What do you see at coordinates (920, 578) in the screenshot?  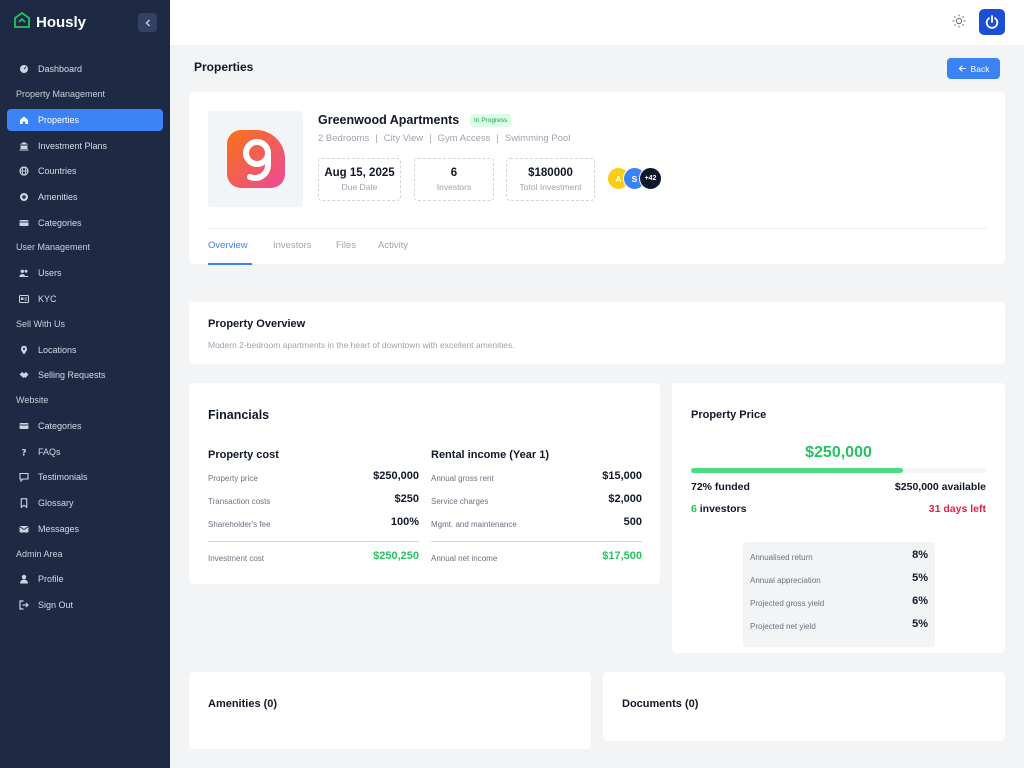 I see `yield-value: 5%` at bounding box center [920, 578].